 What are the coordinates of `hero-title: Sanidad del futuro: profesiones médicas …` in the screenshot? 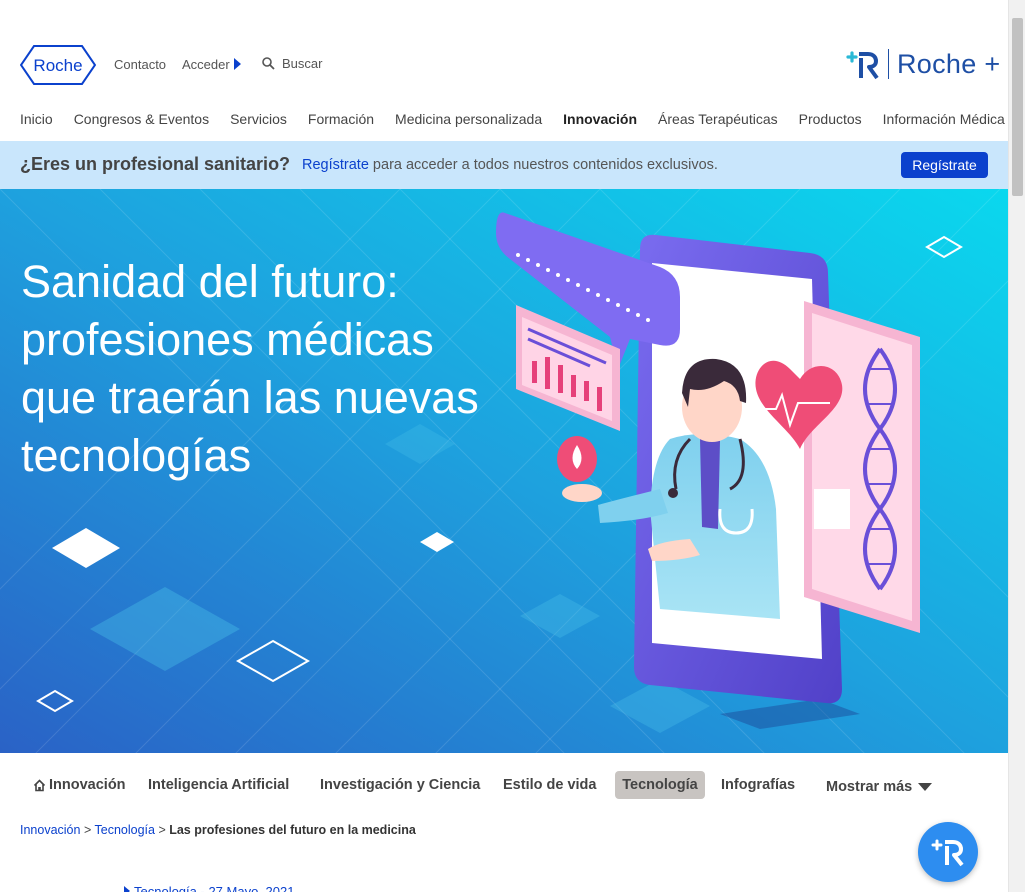 It's located at (250, 368).